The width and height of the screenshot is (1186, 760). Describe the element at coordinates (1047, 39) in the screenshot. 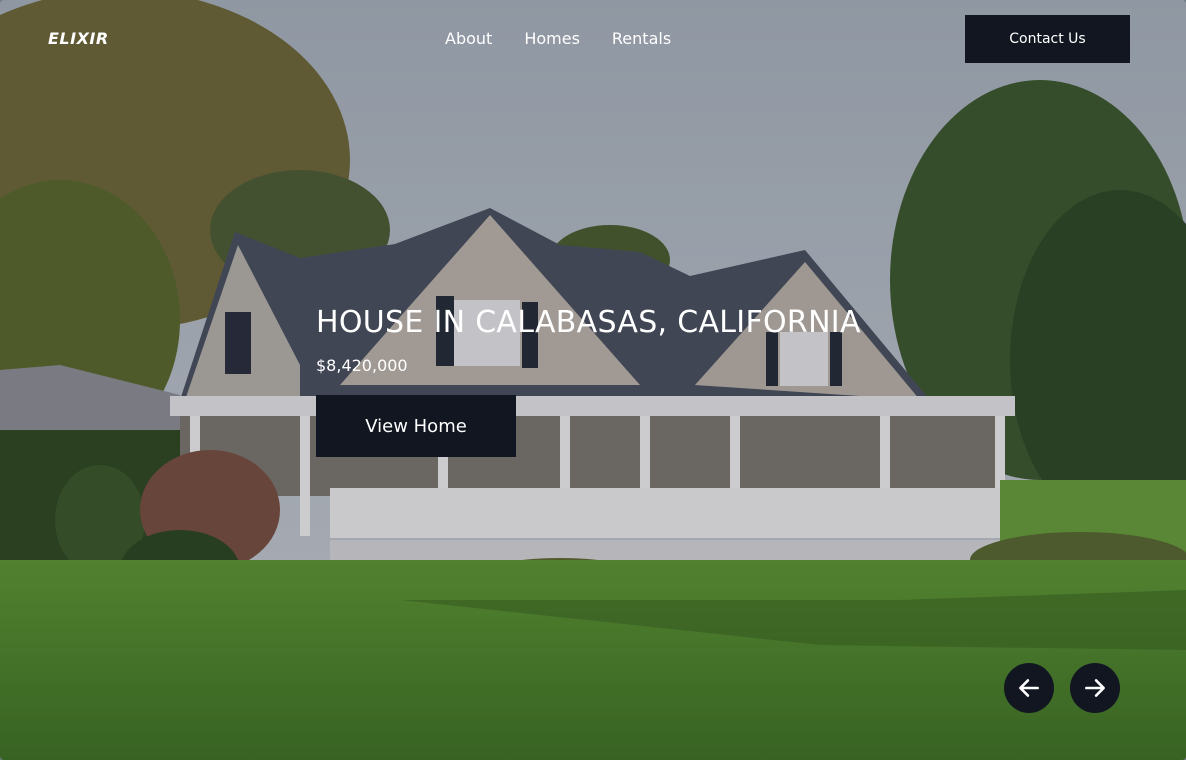

I see `contact-us-button: Contact Us` at that location.